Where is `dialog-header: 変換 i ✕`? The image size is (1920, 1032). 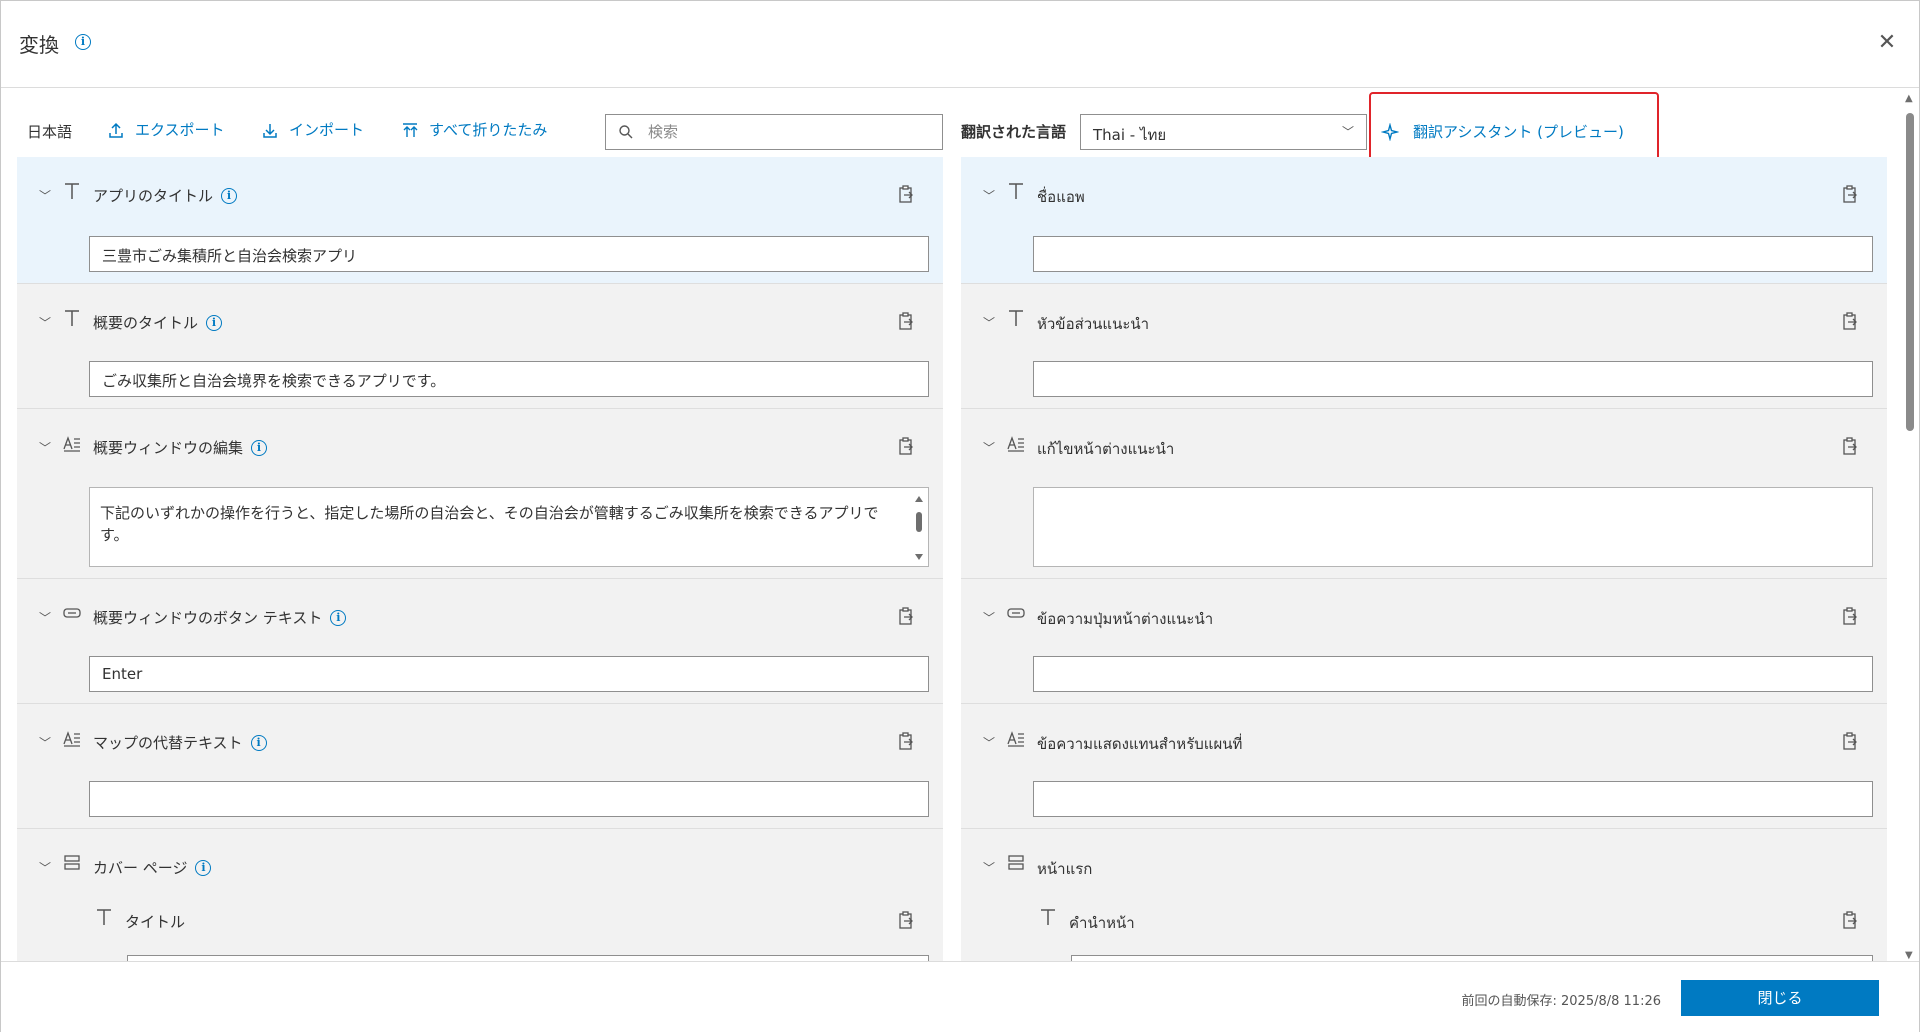
dialog-header: 変換 i ✕ is located at coordinates (960, 44).